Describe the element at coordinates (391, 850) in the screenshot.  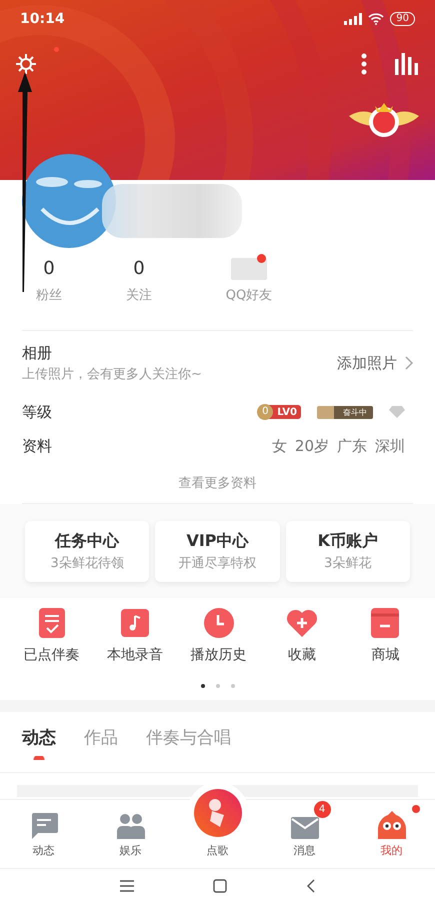
I see `nav-label: 我的` at that location.